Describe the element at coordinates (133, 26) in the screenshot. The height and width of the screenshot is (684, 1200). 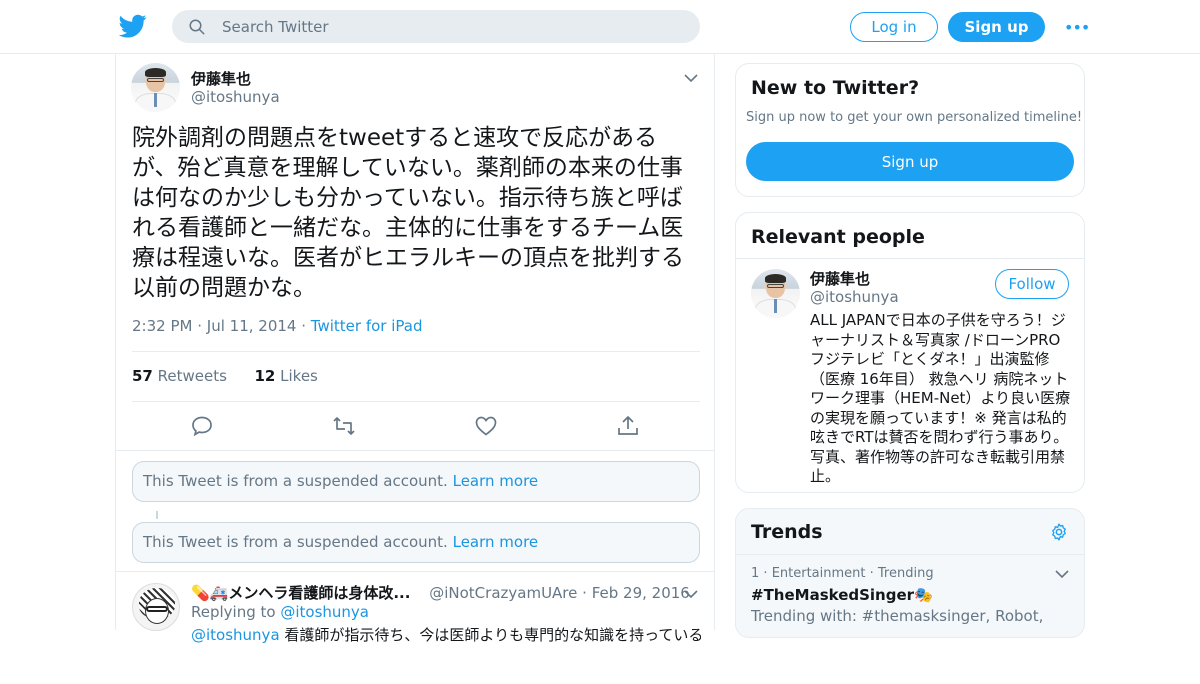
I see `twitter-bird-icon` at that location.